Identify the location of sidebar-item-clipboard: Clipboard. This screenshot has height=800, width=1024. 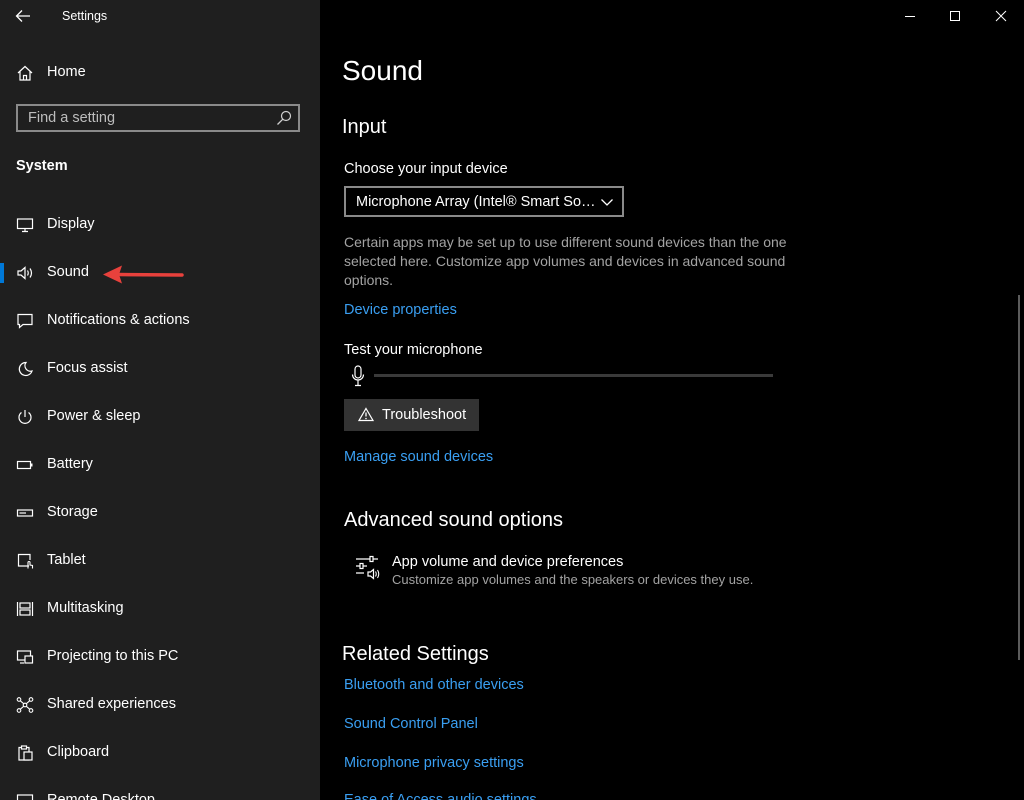
(160, 753).